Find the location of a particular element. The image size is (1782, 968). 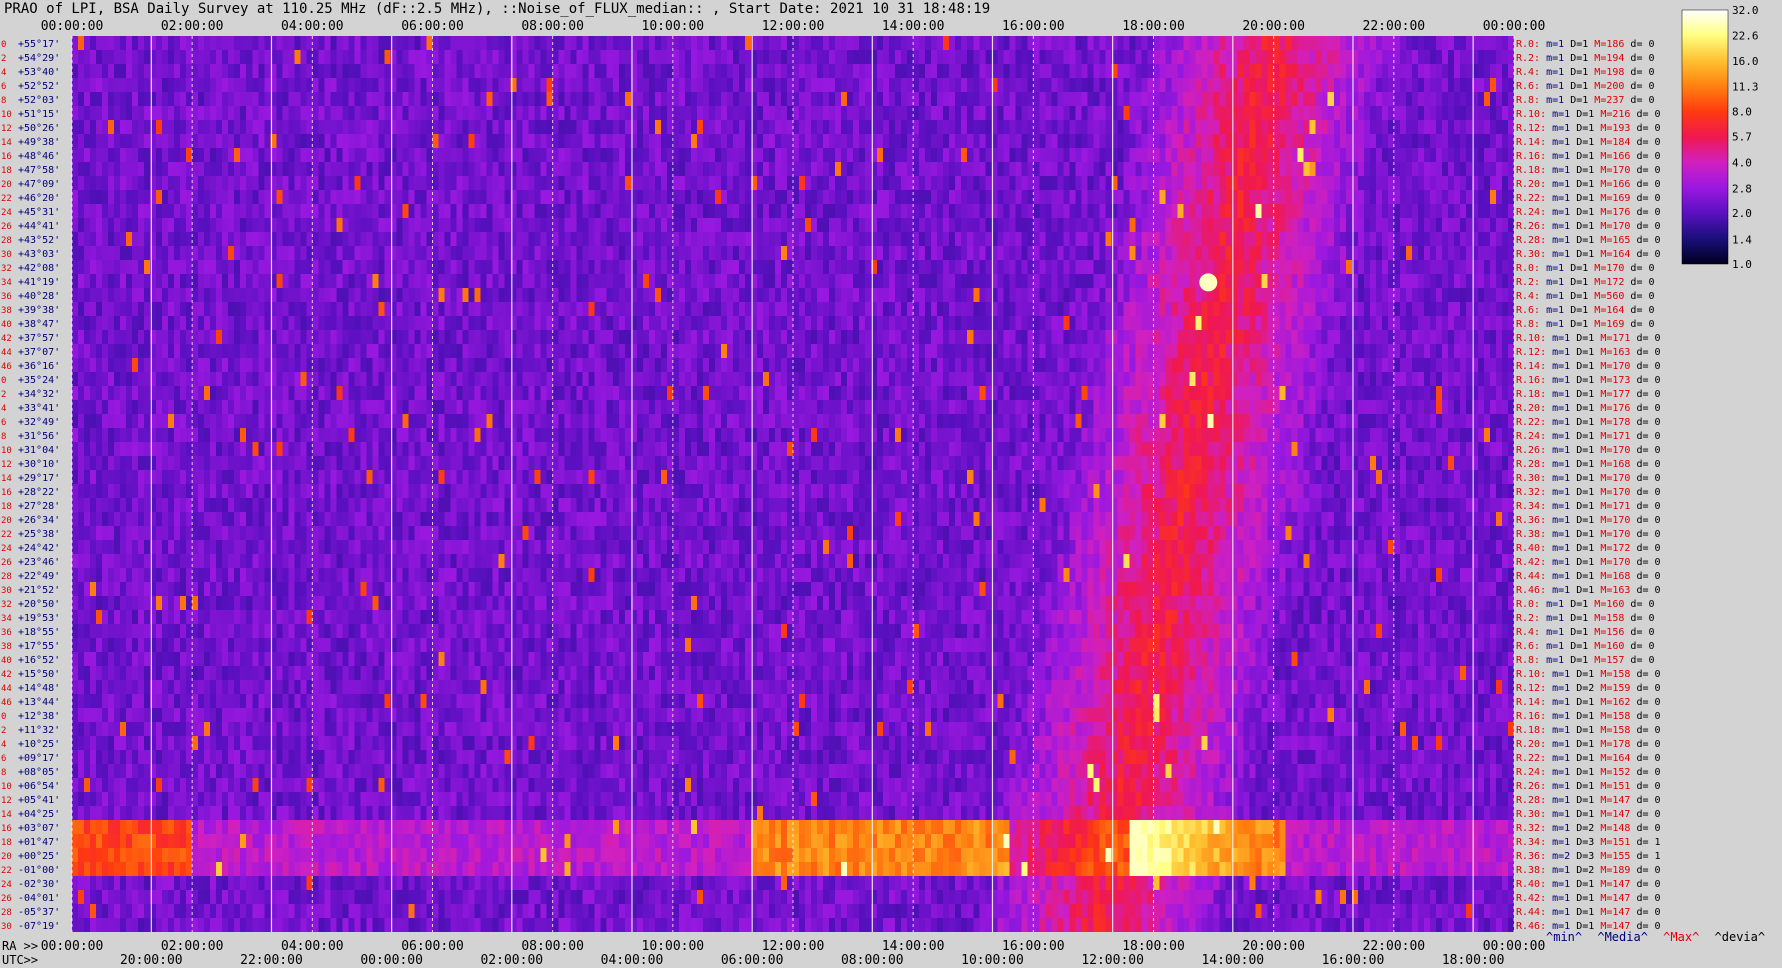

right-row-label: R.10: m=1 D=1 M=216 d= 0 is located at coordinates (1588, 114).